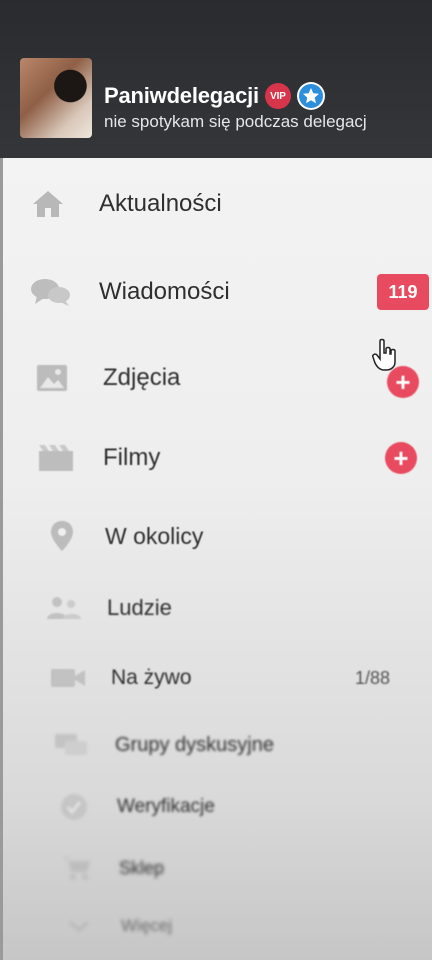 This screenshot has height=960, width=432. What do you see at coordinates (164, 291) in the screenshot?
I see `menu-item-label: Wiadomości` at bounding box center [164, 291].